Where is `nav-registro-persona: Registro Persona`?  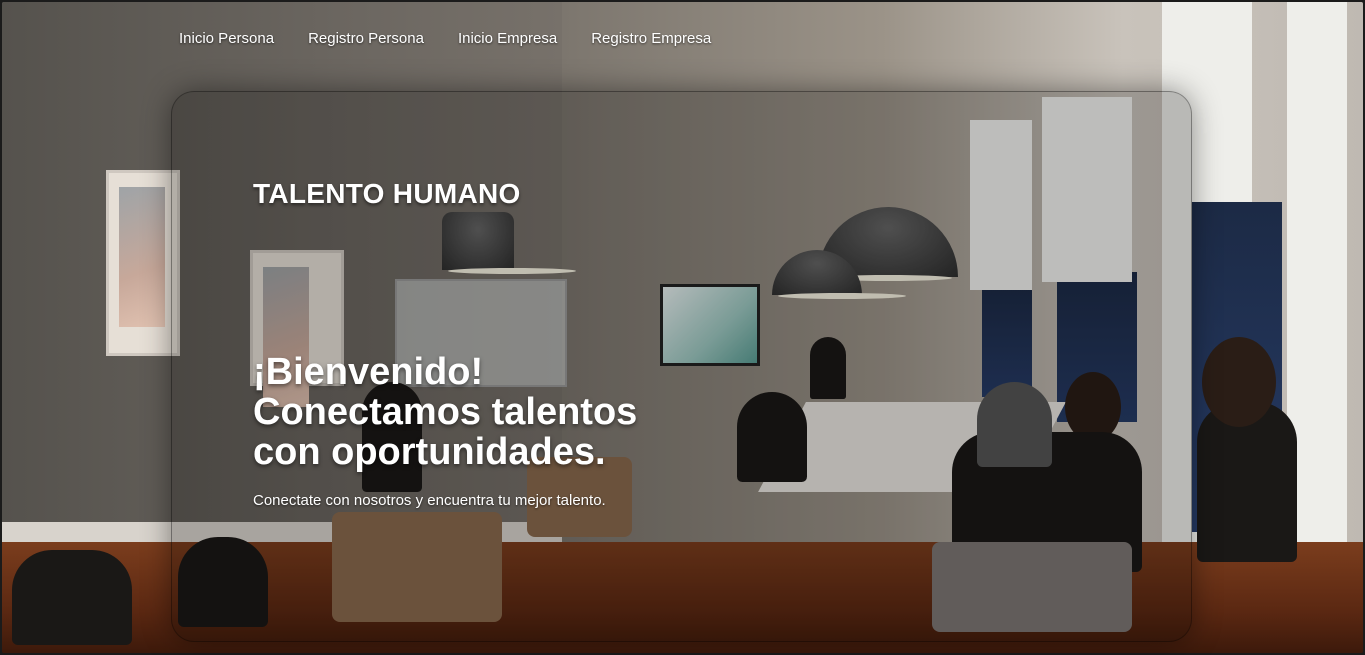
nav-registro-persona: Registro Persona is located at coordinates (366, 39).